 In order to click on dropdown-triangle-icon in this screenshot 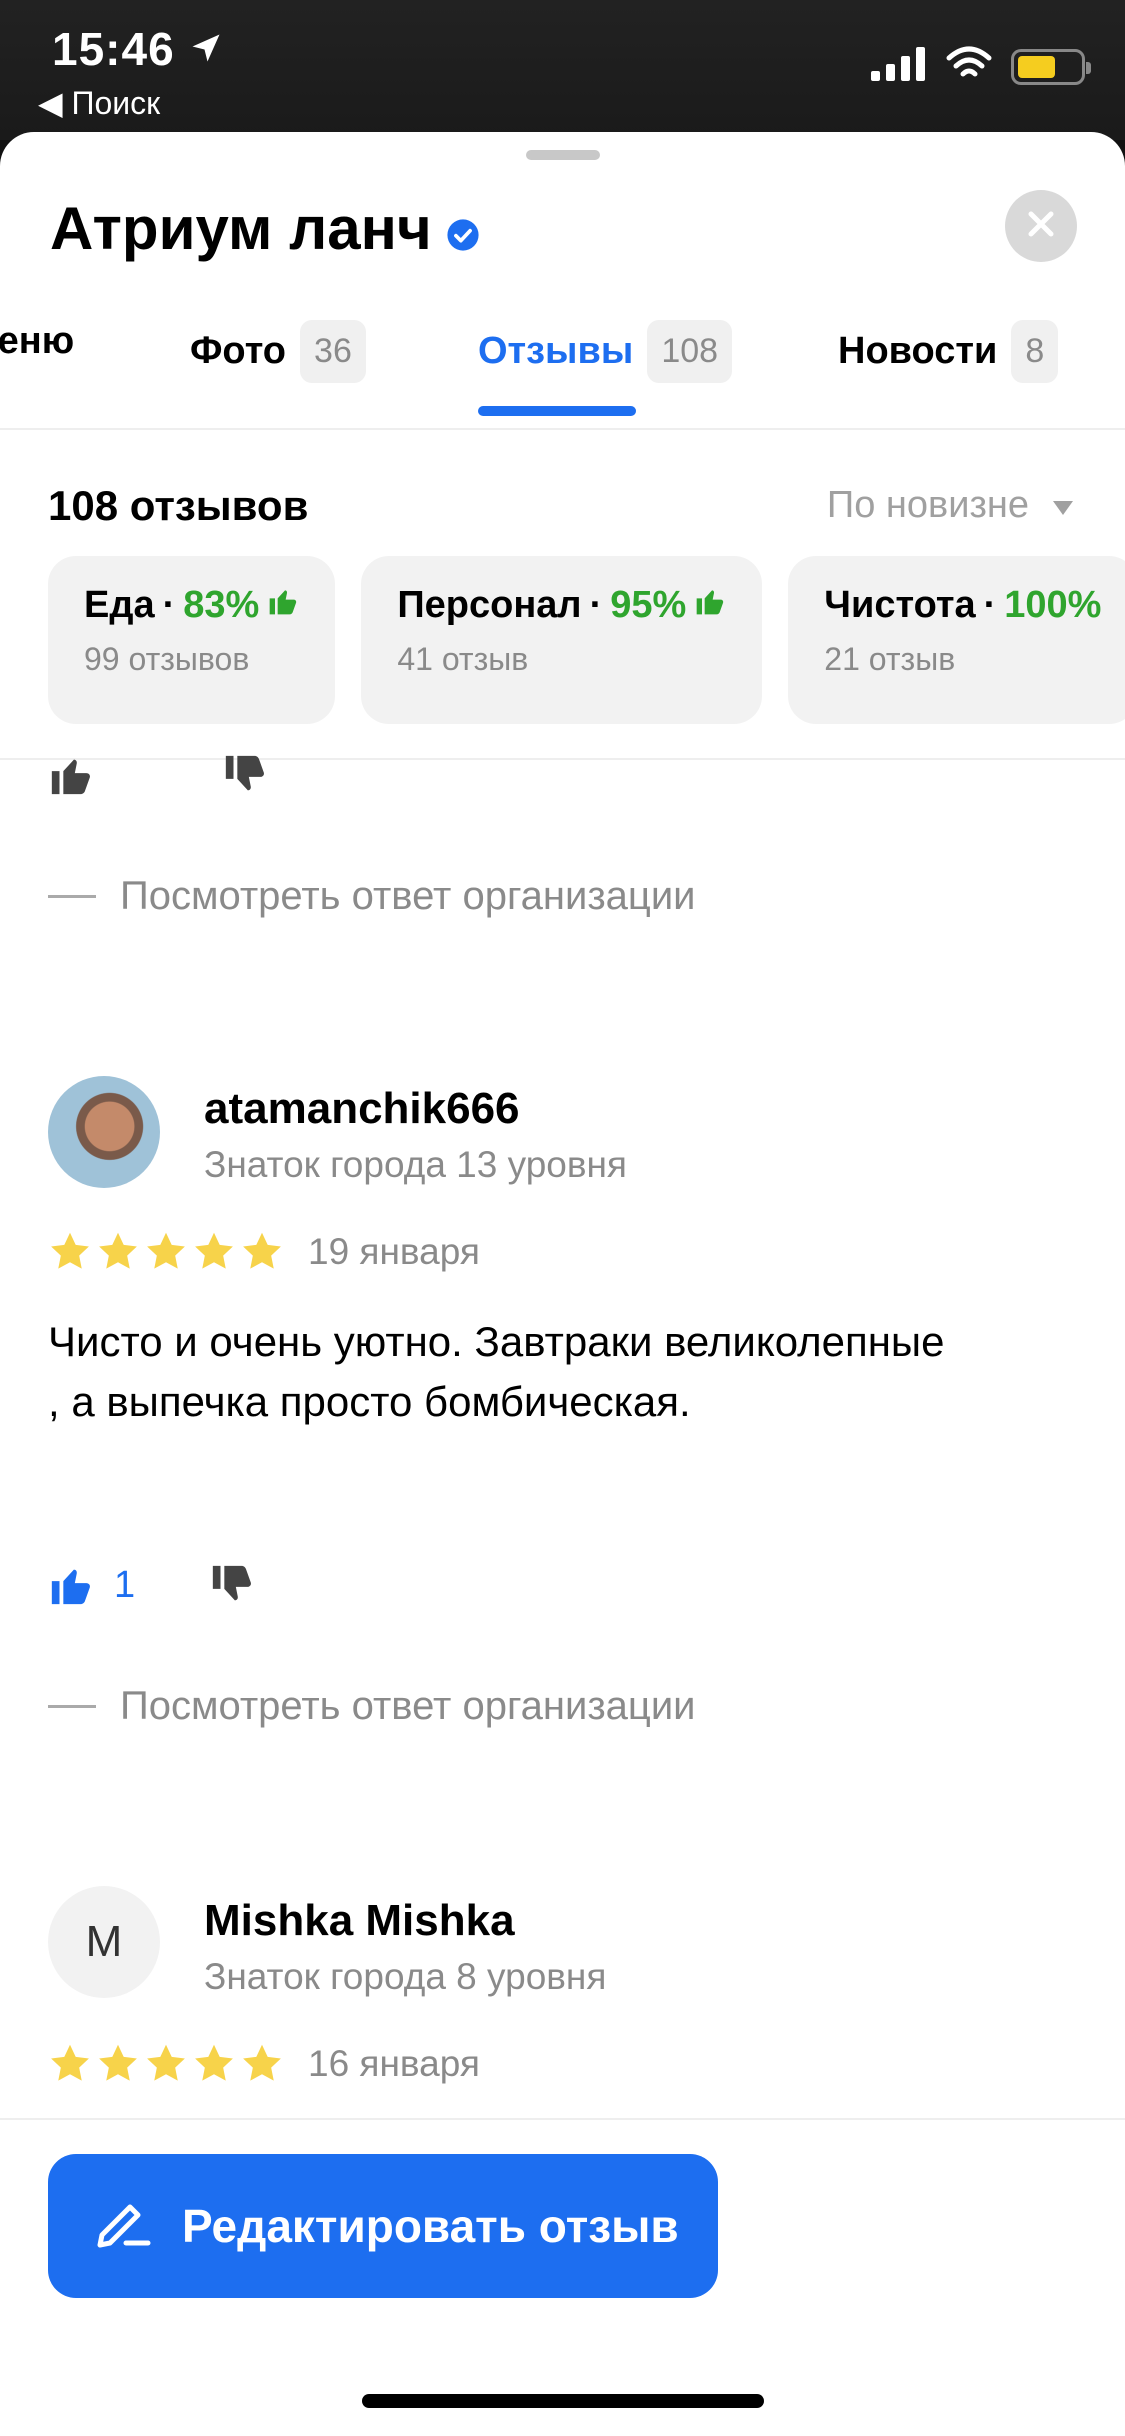, I will do `click(1063, 505)`.